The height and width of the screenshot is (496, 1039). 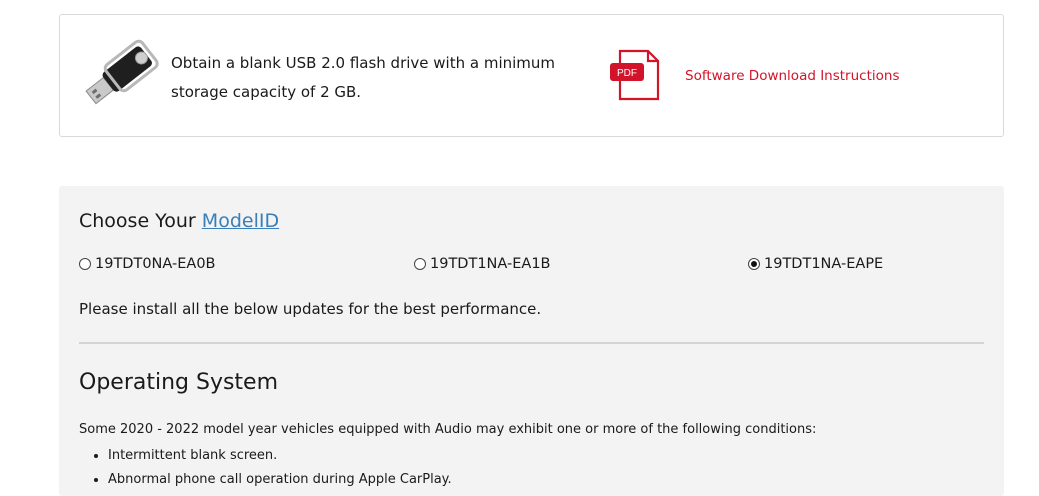 I want to click on pdf-badge-label: PDF, so click(x=627, y=73).